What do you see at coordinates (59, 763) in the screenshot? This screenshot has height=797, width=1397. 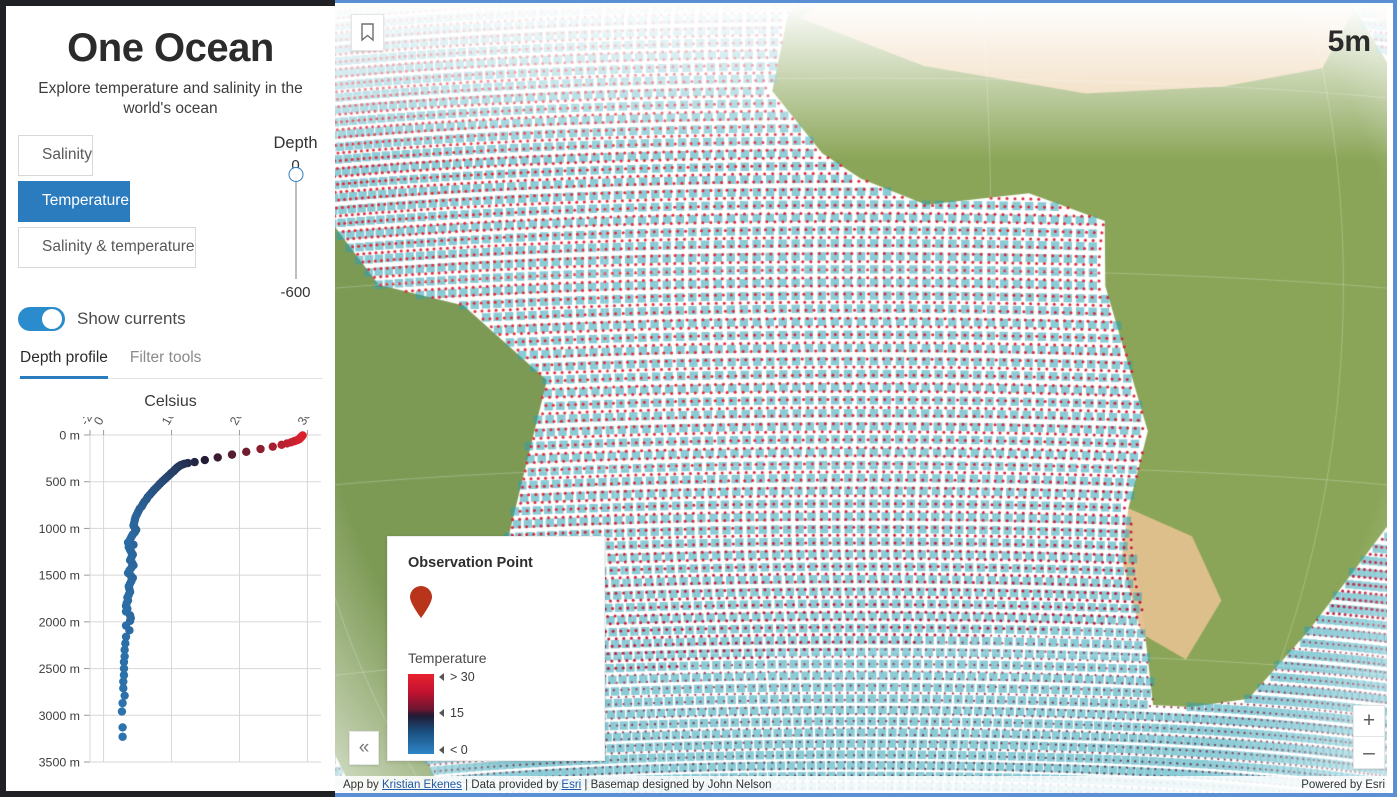 I see `svg-text: 3500 m` at bounding box center [59, 763].